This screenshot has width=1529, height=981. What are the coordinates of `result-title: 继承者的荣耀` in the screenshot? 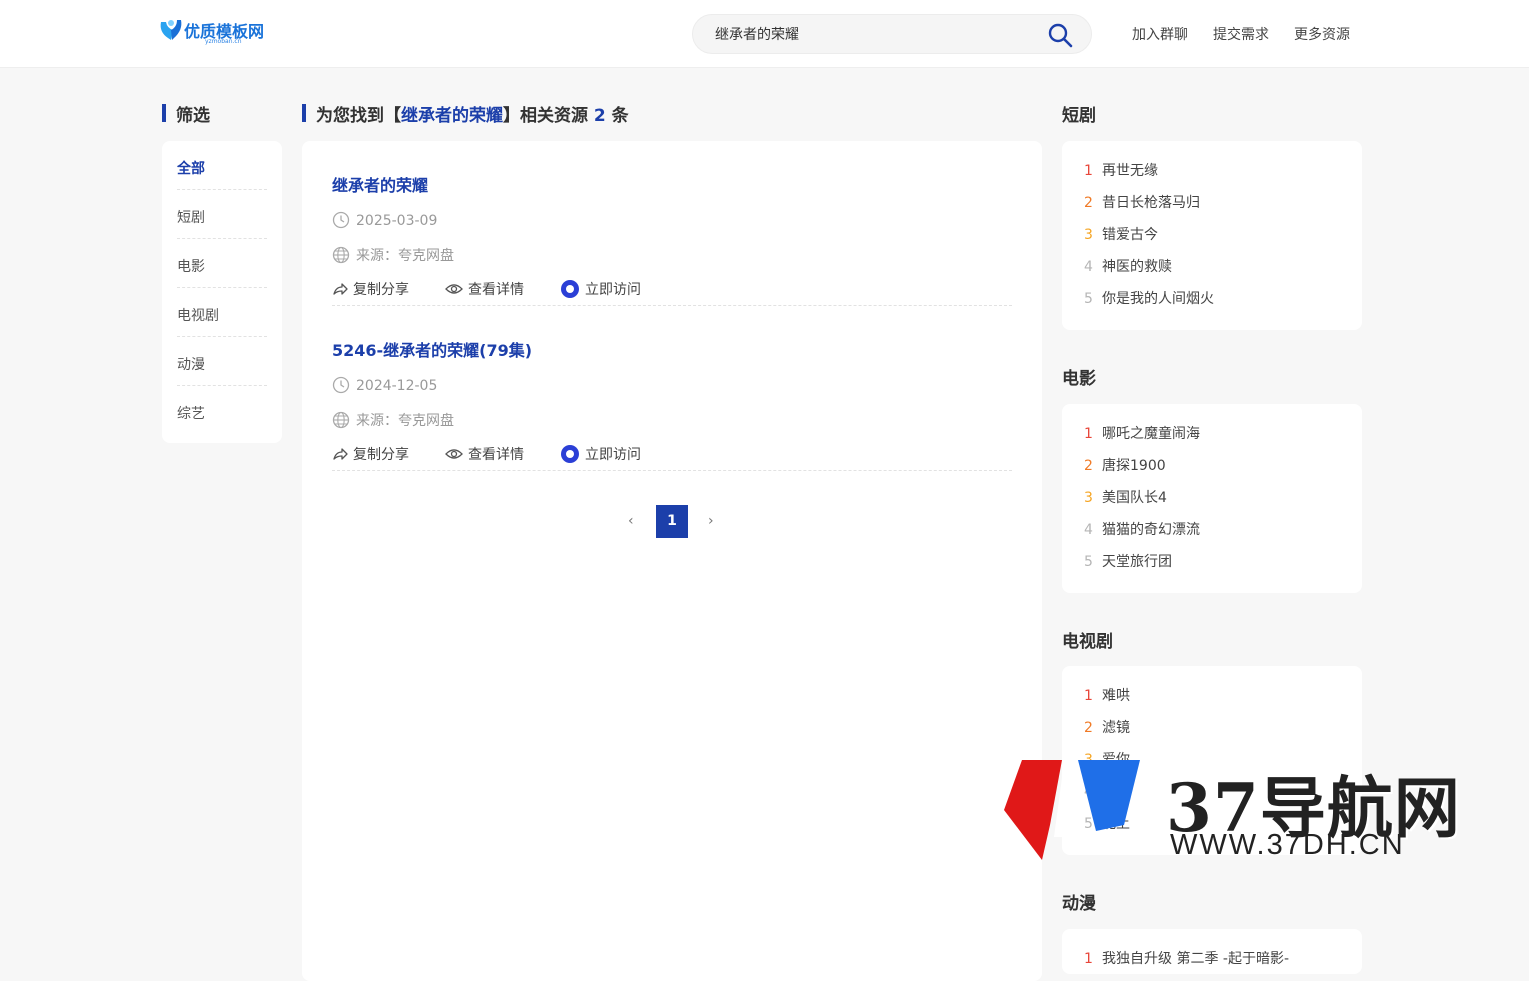 It's located at (380, 184).